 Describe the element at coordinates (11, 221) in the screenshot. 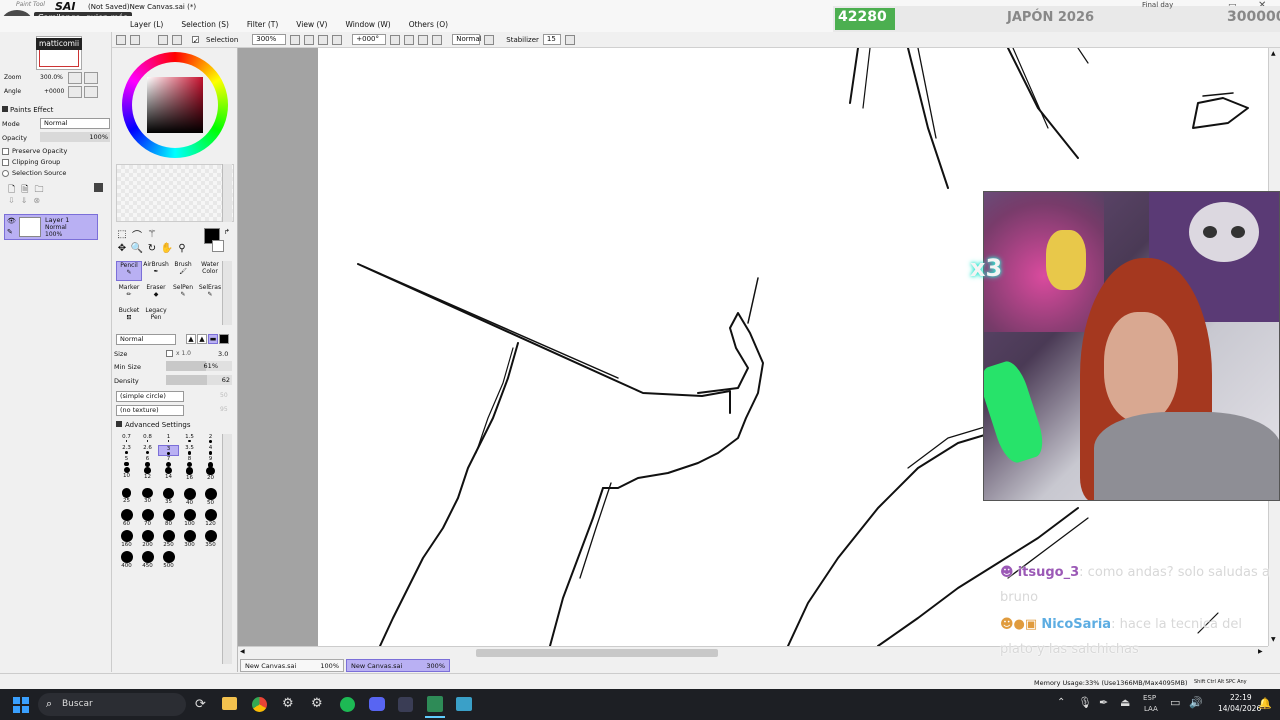

I see `eye-icon: 👁` at that location.